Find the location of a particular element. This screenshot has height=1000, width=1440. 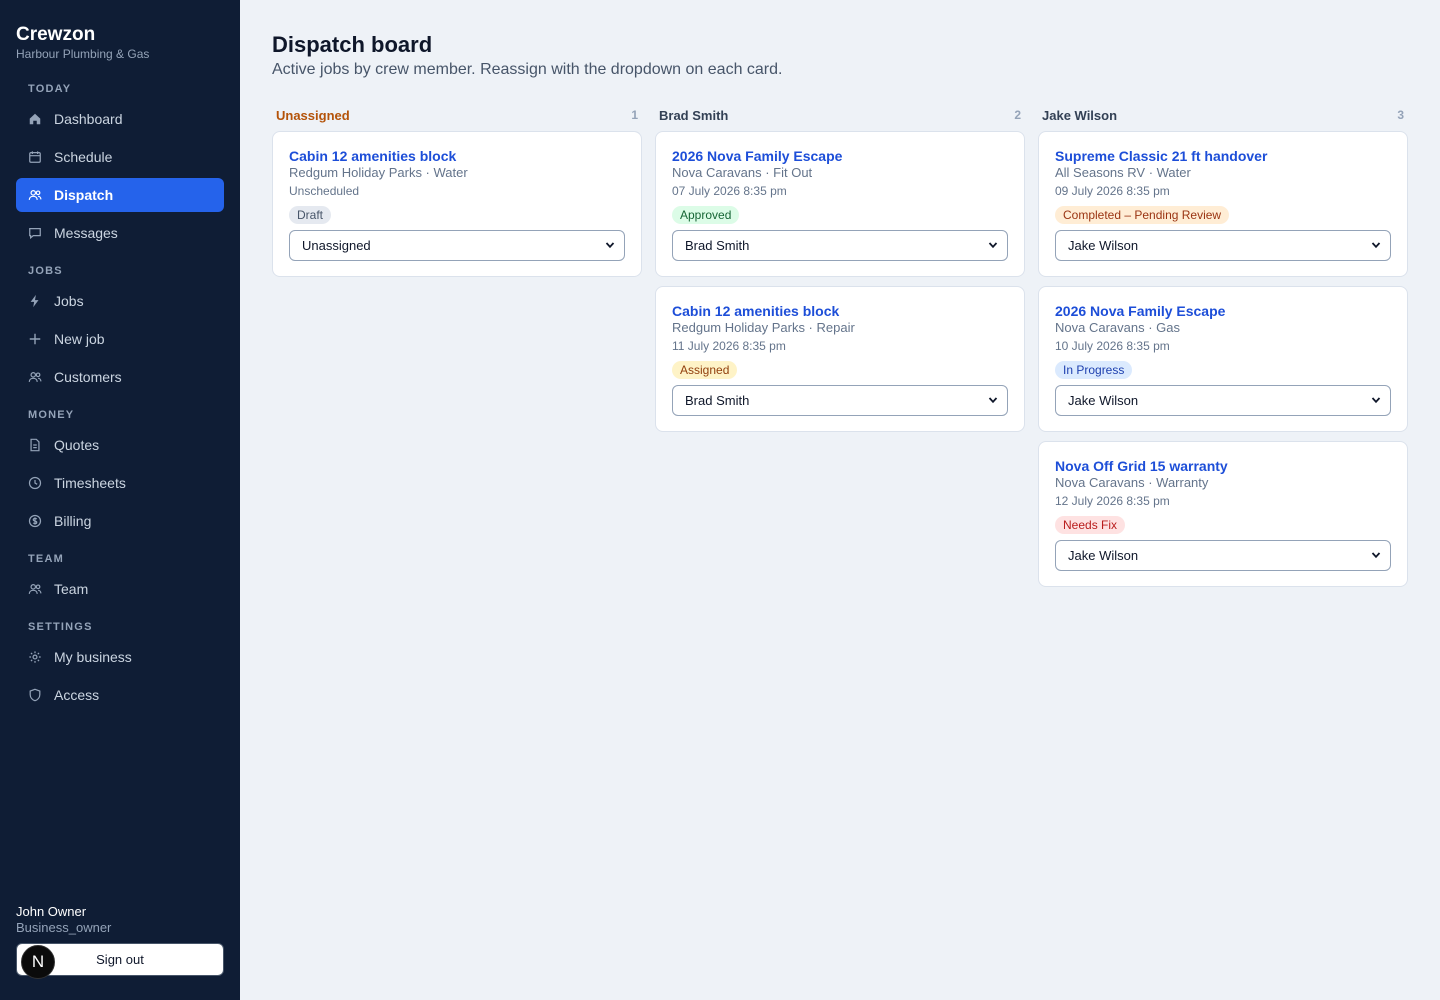

status-badge: Needs Fix is located at coordinates (1090, 525).